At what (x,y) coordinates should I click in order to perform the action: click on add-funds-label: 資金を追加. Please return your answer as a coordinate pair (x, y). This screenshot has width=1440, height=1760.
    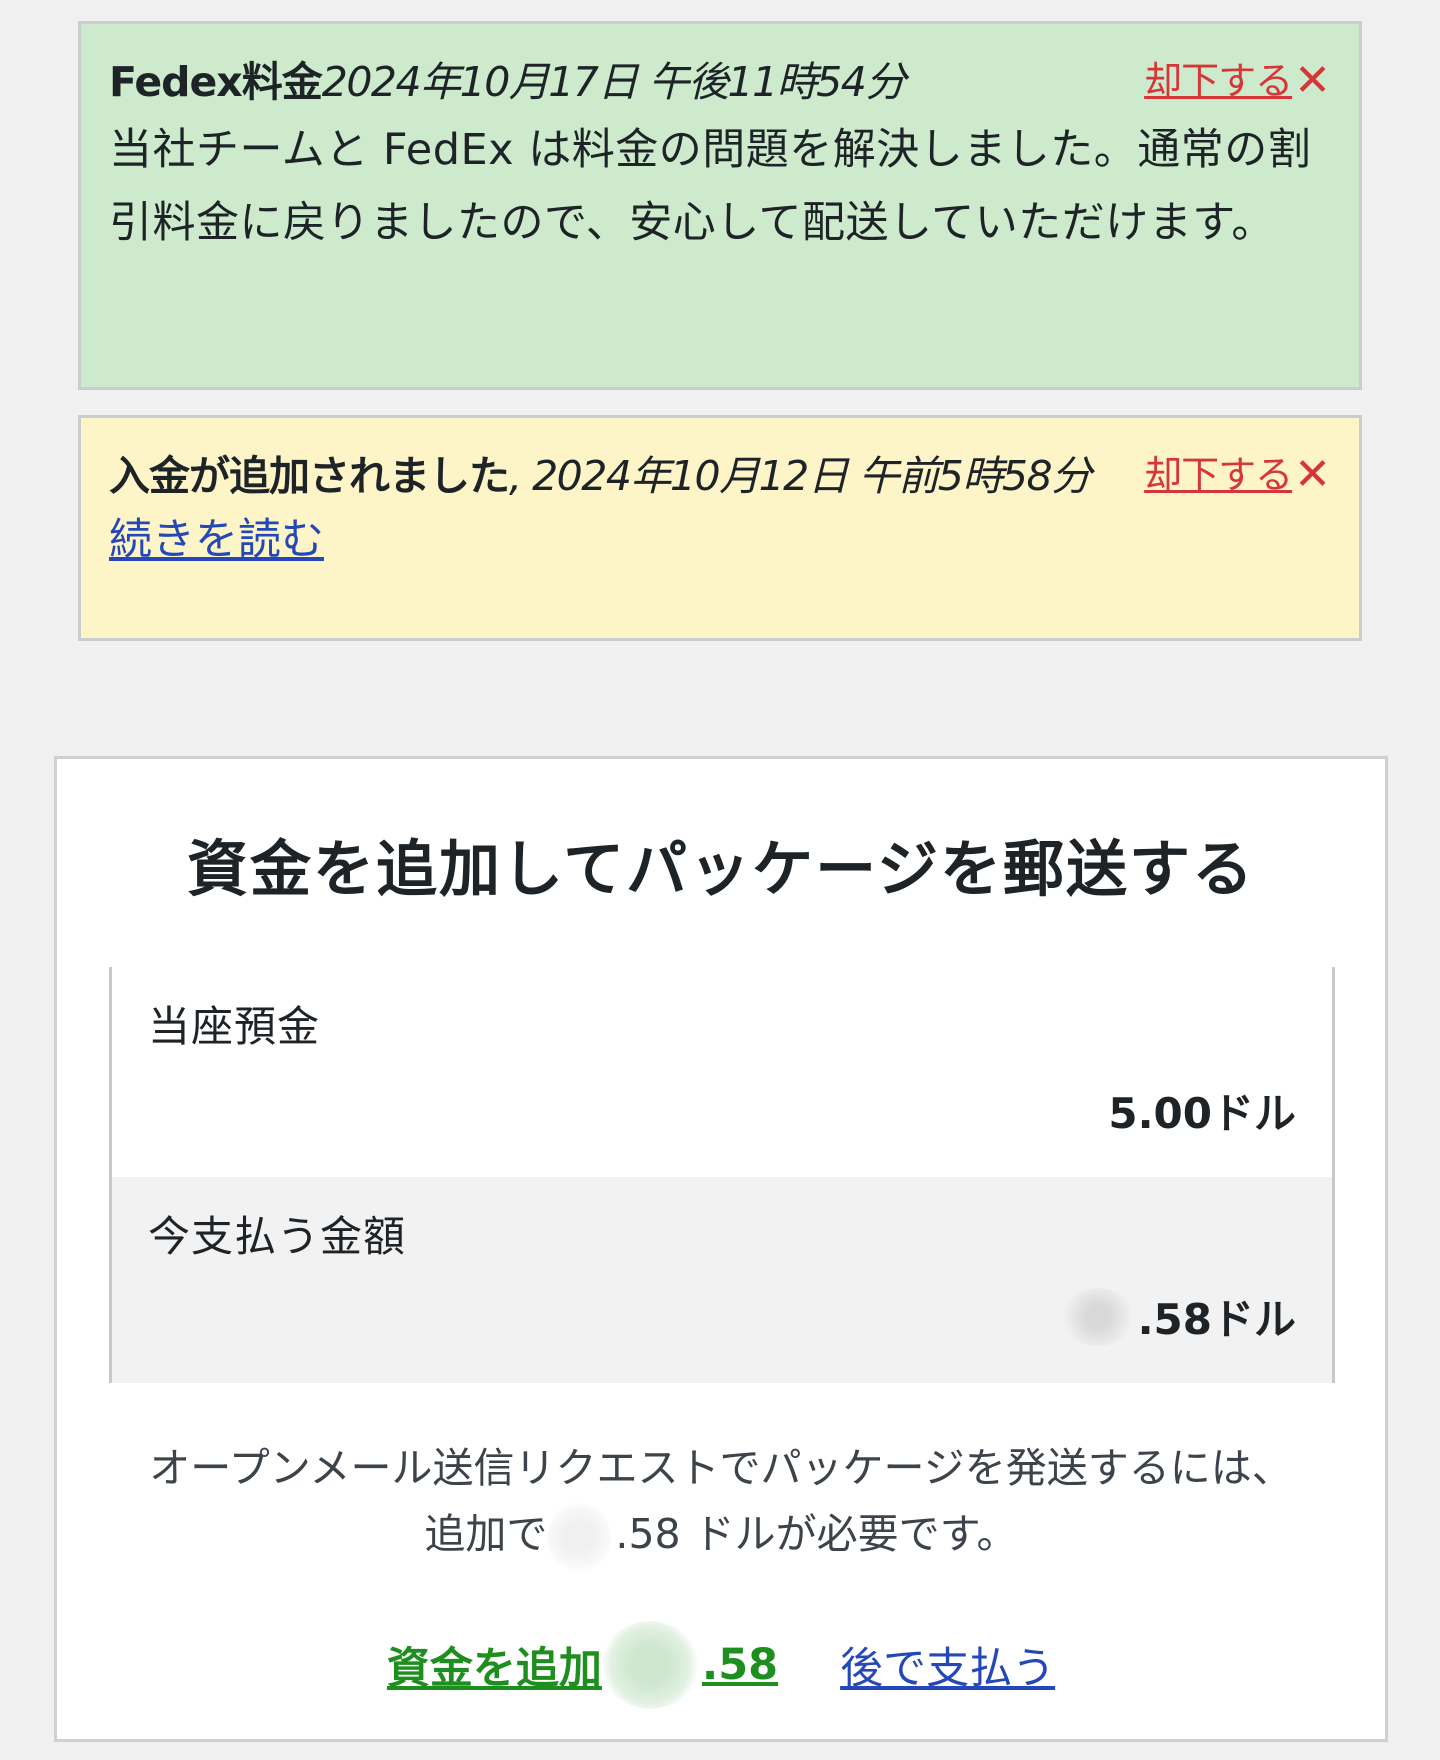
    Looking at the image, I should click on (494, 1665).